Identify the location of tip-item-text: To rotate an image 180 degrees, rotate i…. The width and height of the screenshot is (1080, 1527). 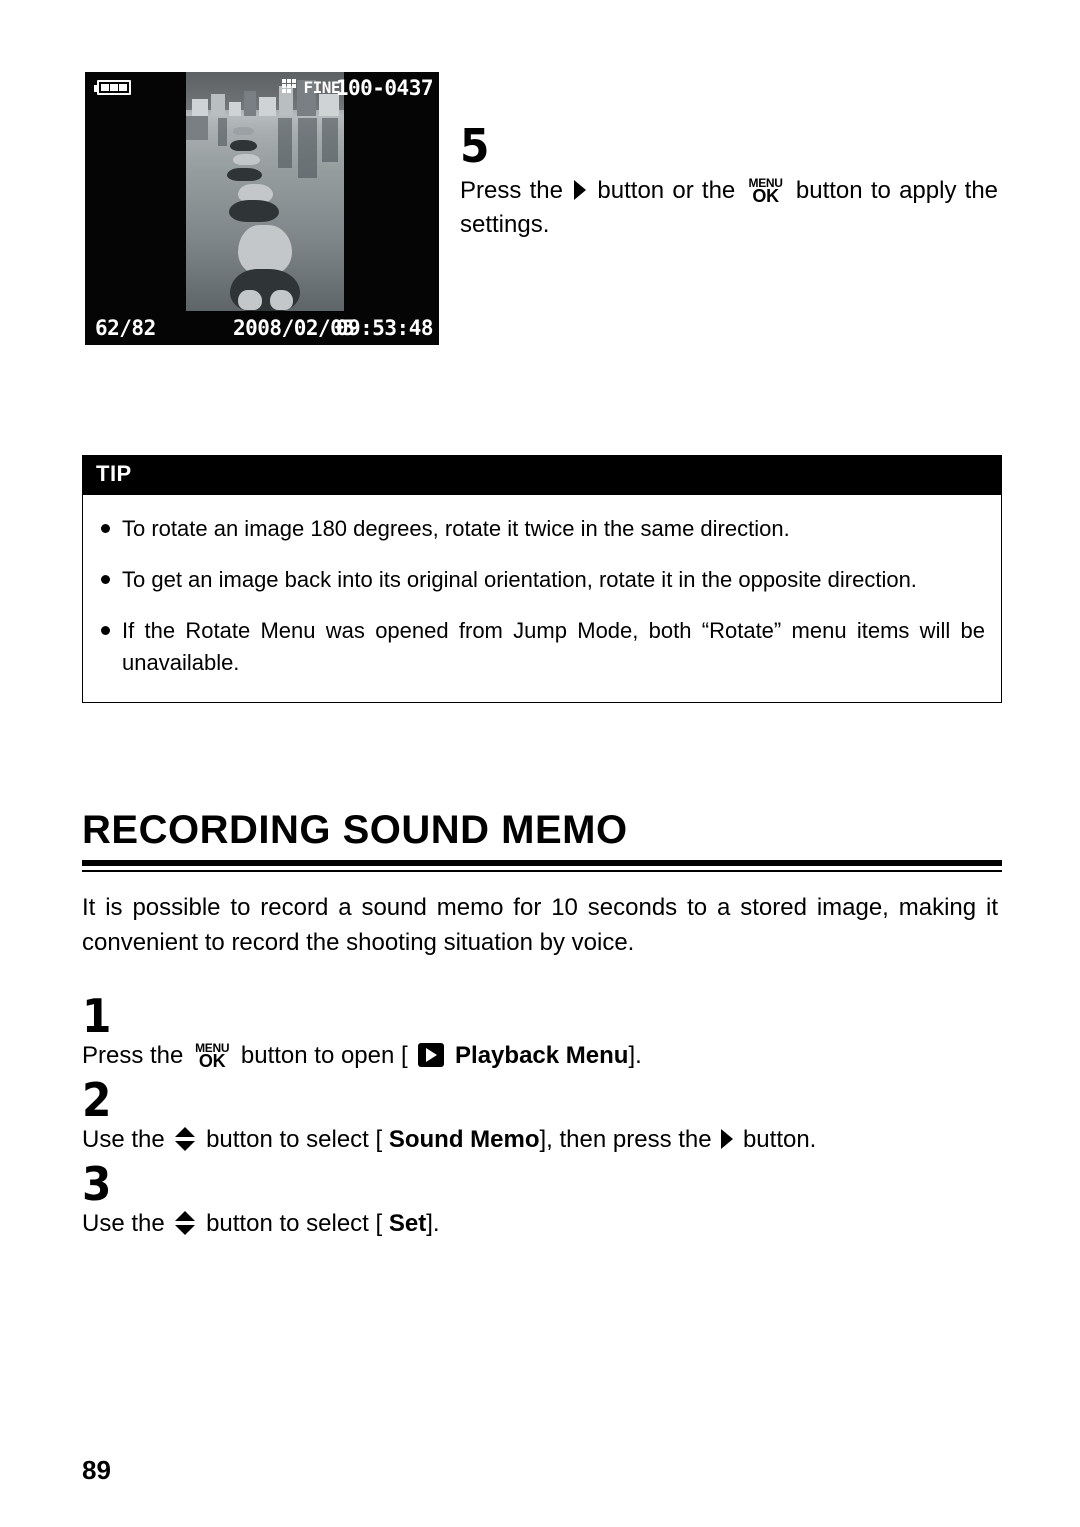
(456, 528).